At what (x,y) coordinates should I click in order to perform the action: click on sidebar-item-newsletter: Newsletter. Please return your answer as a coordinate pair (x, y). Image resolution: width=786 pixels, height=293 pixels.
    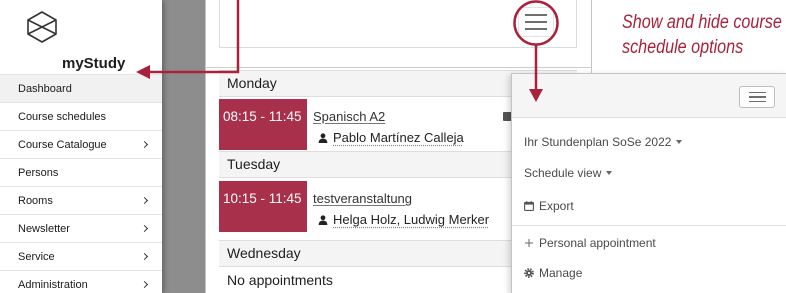
    Looking at the image, I should click on (81, 228).